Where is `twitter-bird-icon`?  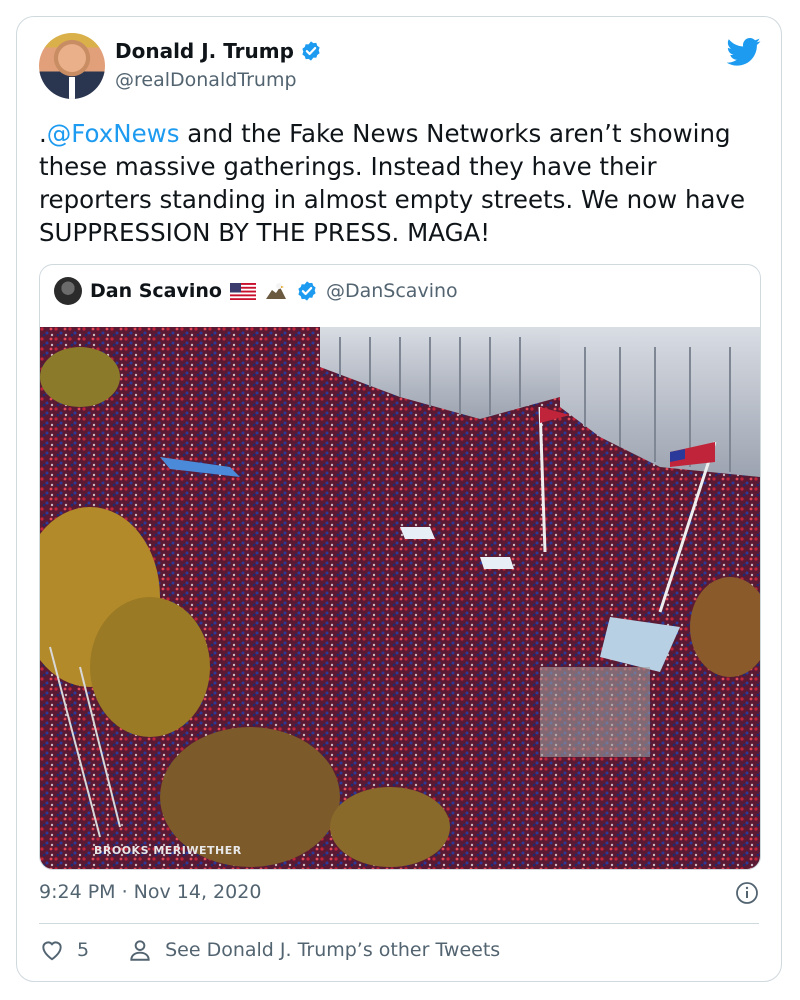 twitter-bird-icon is located at coordinates (744, 52).